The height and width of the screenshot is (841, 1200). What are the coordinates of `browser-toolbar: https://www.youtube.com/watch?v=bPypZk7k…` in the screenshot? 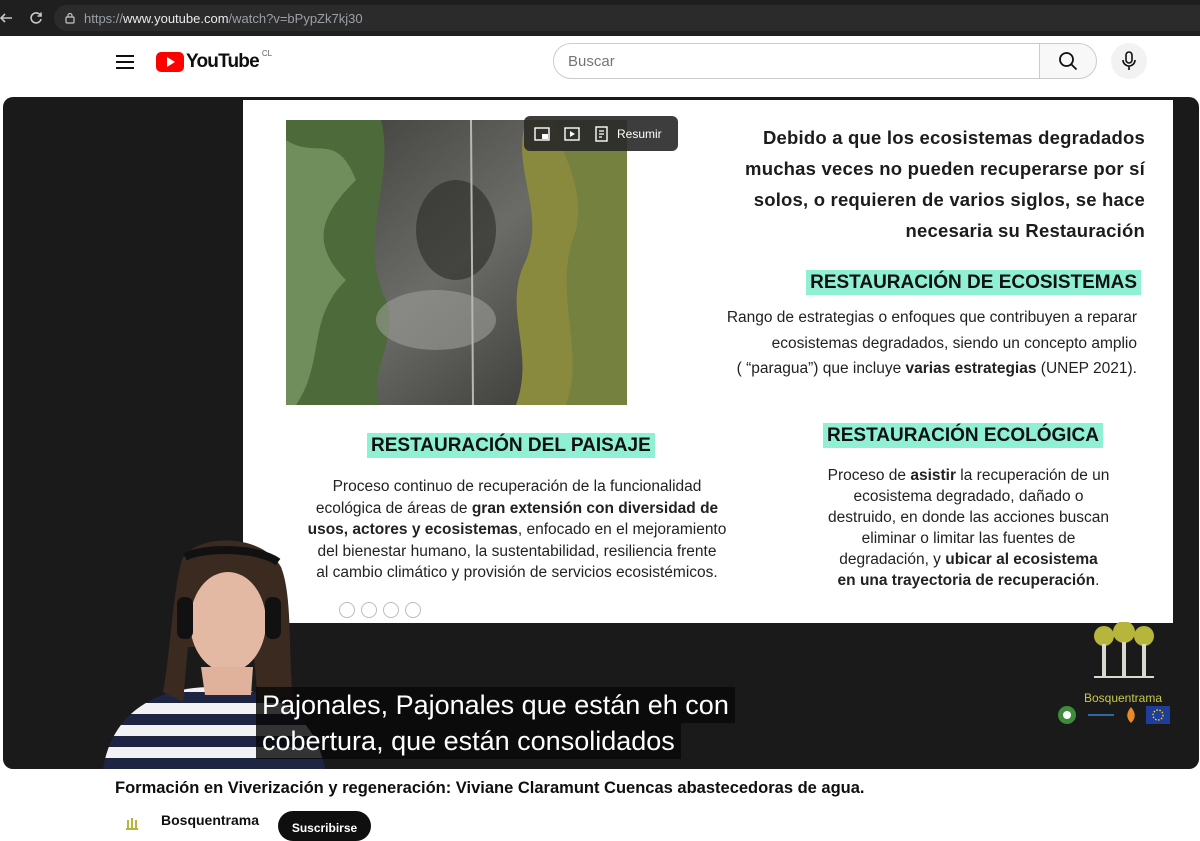 It's located at (600, 18).